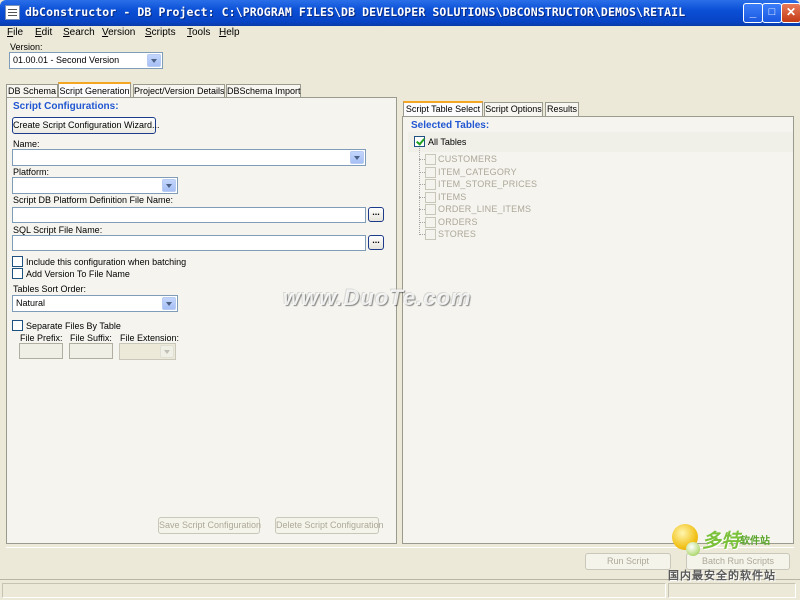 Image resolution: width=800 pixels, height=600 pixels. What do you see at coordinates (160, 32) in the screenshot?
I see `menu-scripts: Scripts` at bounding box center [160, 32].